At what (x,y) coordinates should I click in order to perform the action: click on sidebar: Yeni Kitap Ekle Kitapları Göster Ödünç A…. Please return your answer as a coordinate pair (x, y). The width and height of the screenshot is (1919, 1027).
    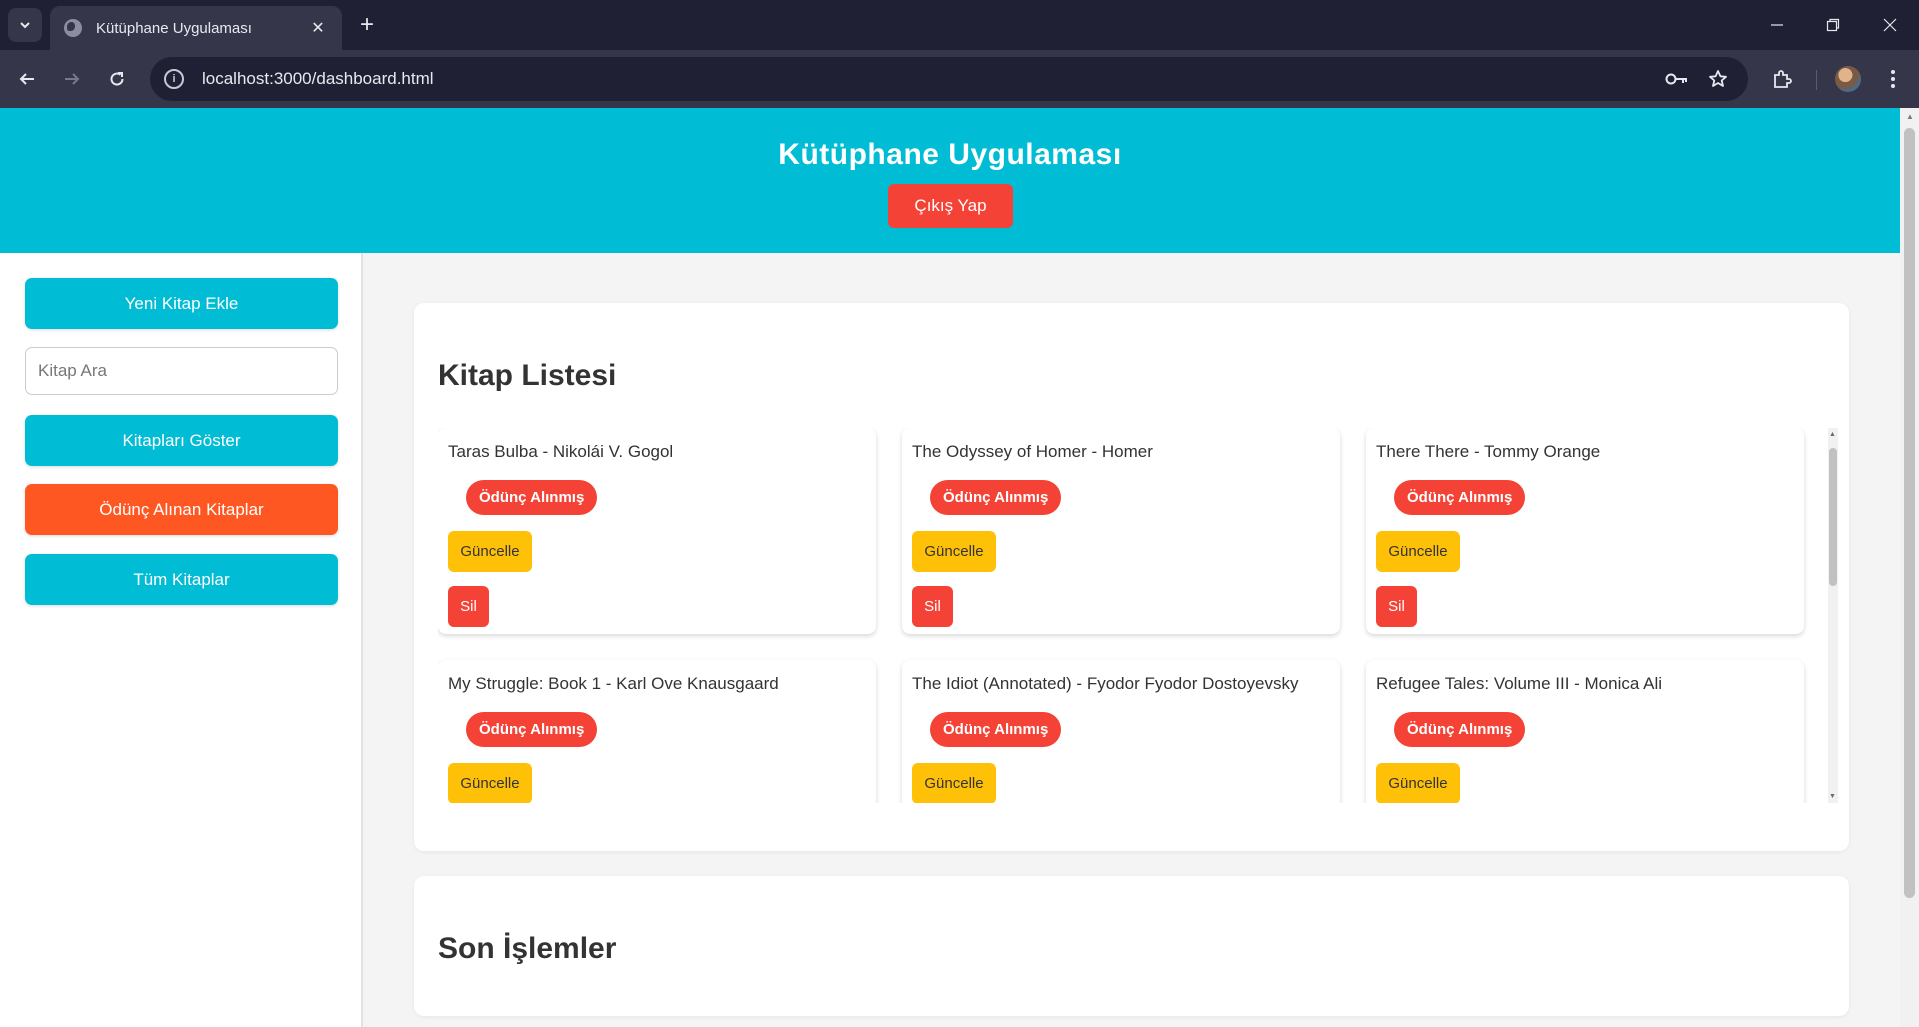
    Looking at the image, I should click on (181, 640).